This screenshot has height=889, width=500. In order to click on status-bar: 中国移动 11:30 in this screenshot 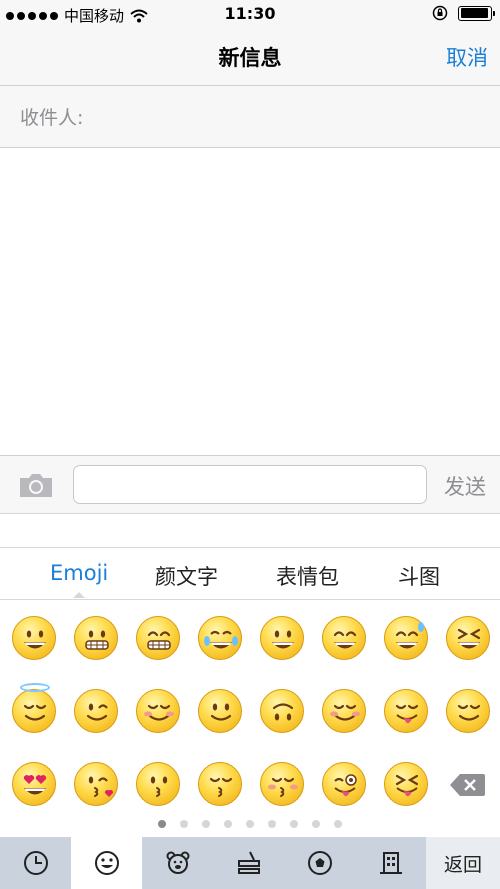, I will do `click(250, 14)`.